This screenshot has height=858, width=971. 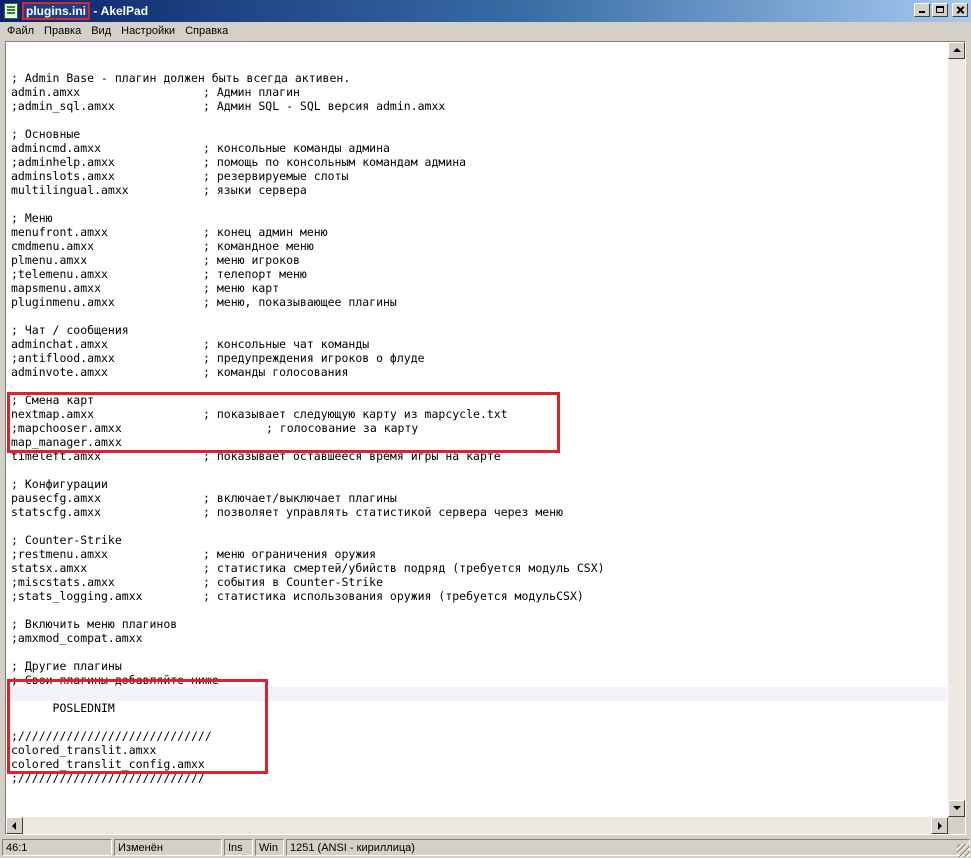 I want to click on line-code: ;antiflood.amxx, so click(x=63, y=358).